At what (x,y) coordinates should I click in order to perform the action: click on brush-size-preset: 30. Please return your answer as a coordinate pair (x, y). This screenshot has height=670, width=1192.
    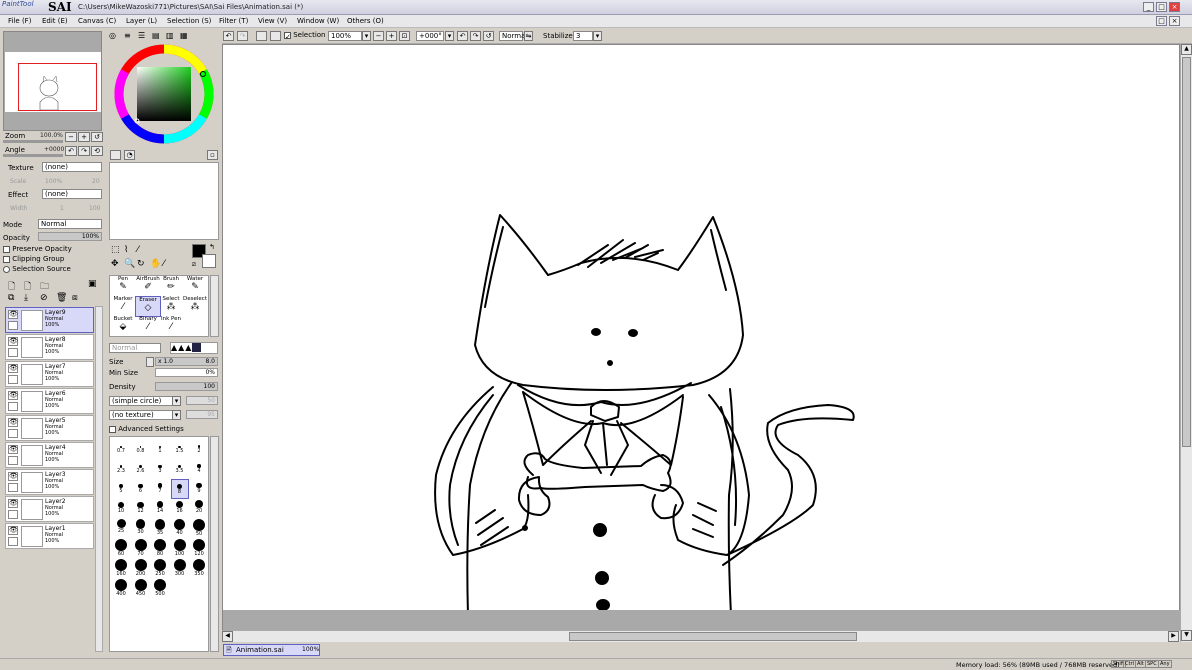
    Looking at the image, I should click on (141, 529).